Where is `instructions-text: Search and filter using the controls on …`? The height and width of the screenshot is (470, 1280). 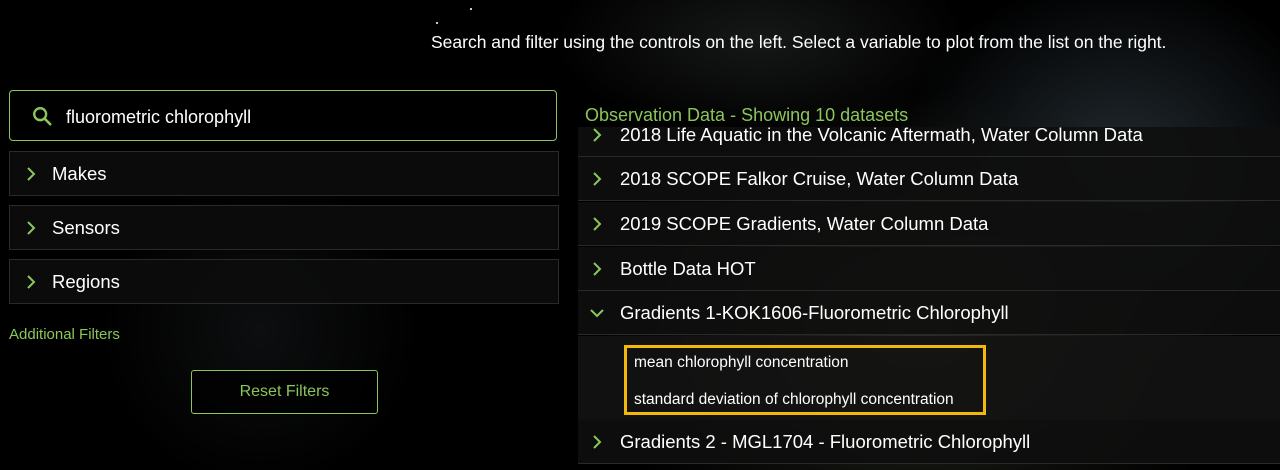
instructions-text: Search and filter using the controls on … is located at coordinates (799, 42).